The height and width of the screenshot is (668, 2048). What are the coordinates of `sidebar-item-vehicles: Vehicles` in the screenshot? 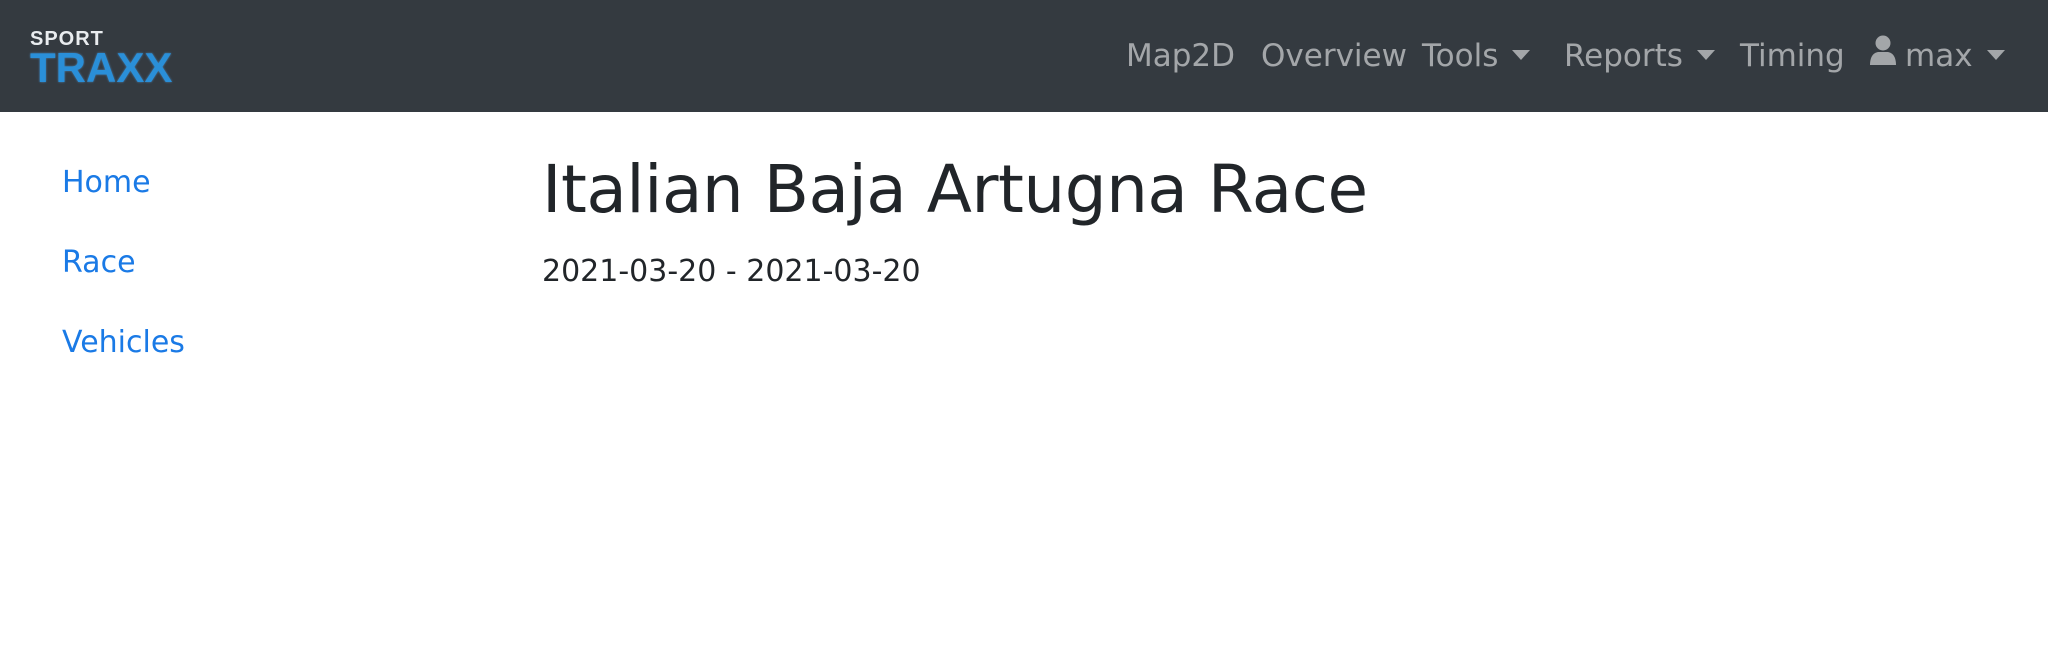 It's located at (123, 343).